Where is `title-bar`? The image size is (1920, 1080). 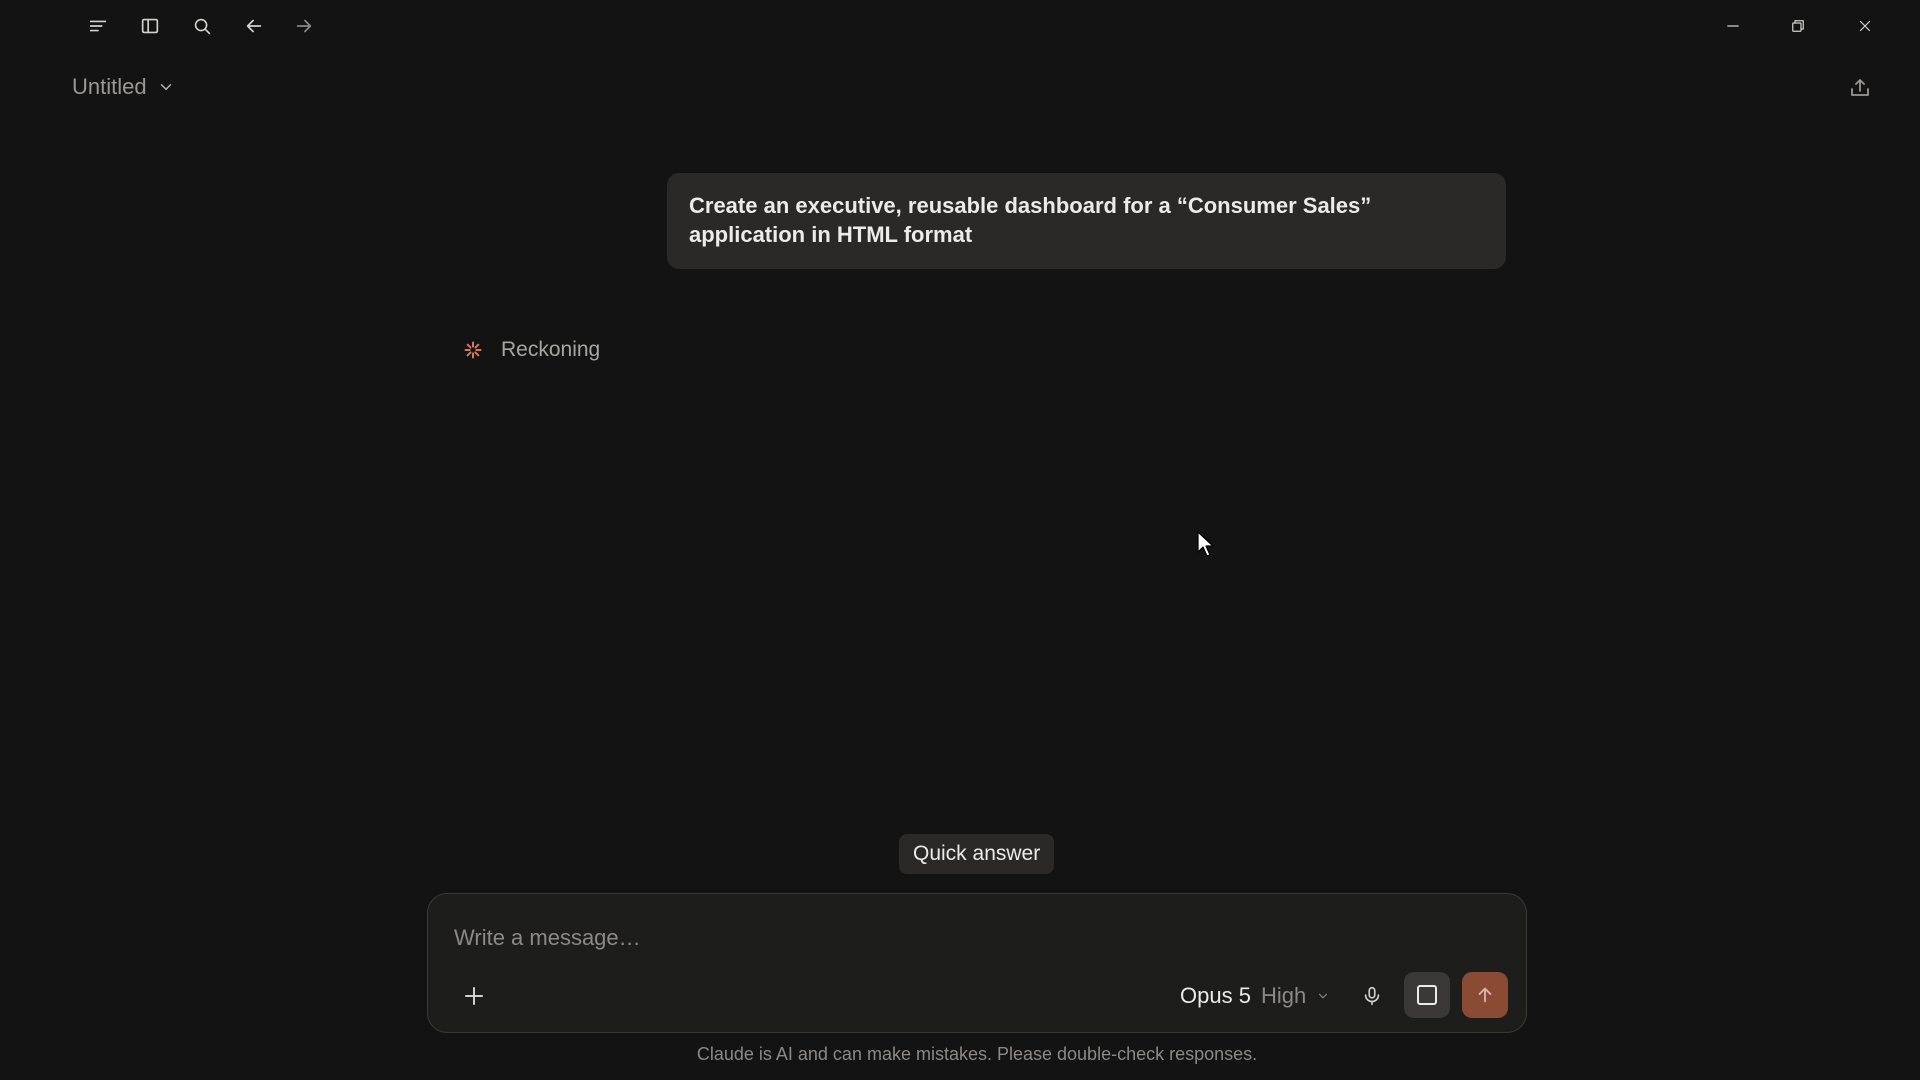
title-bar is located at coordinates (960, 26).